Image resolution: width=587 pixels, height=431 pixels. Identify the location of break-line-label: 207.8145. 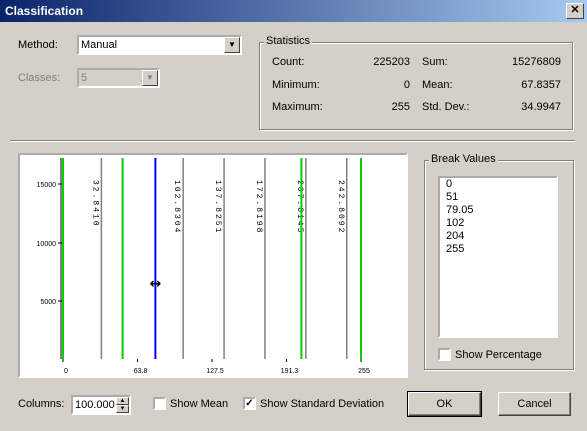
(299, 207).